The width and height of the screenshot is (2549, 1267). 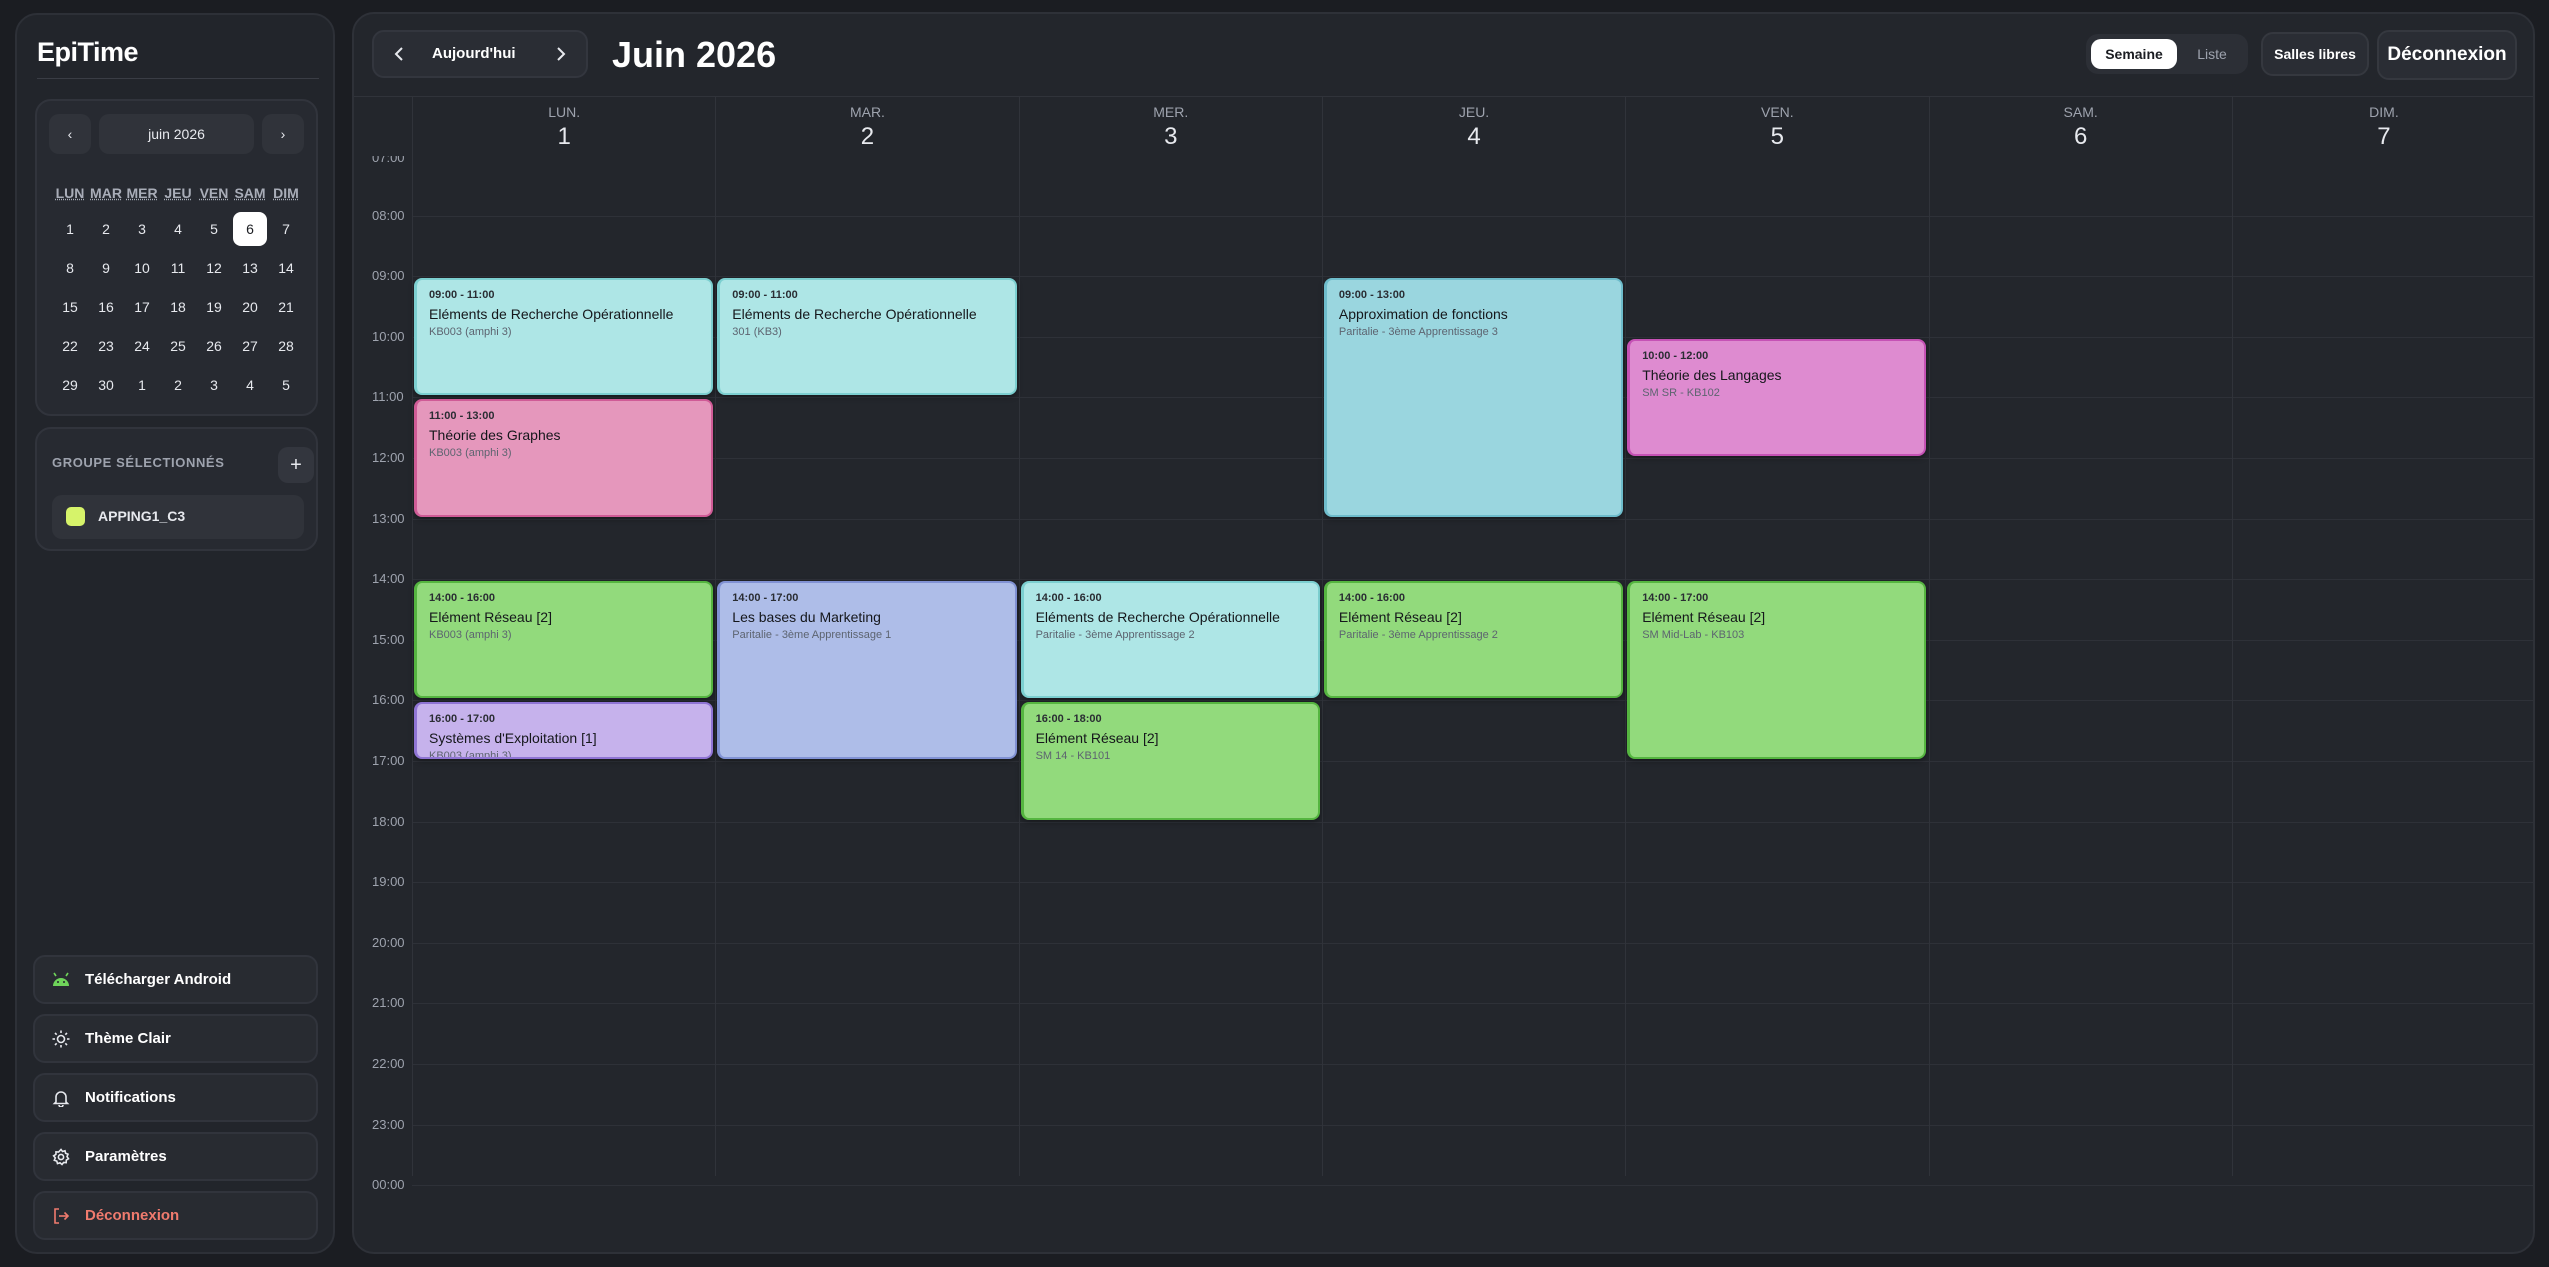 What do you see at coordinates (286, 228) in the screenshot?
I see `mini-calendar-day: 7` at bounding box center [286, 228].